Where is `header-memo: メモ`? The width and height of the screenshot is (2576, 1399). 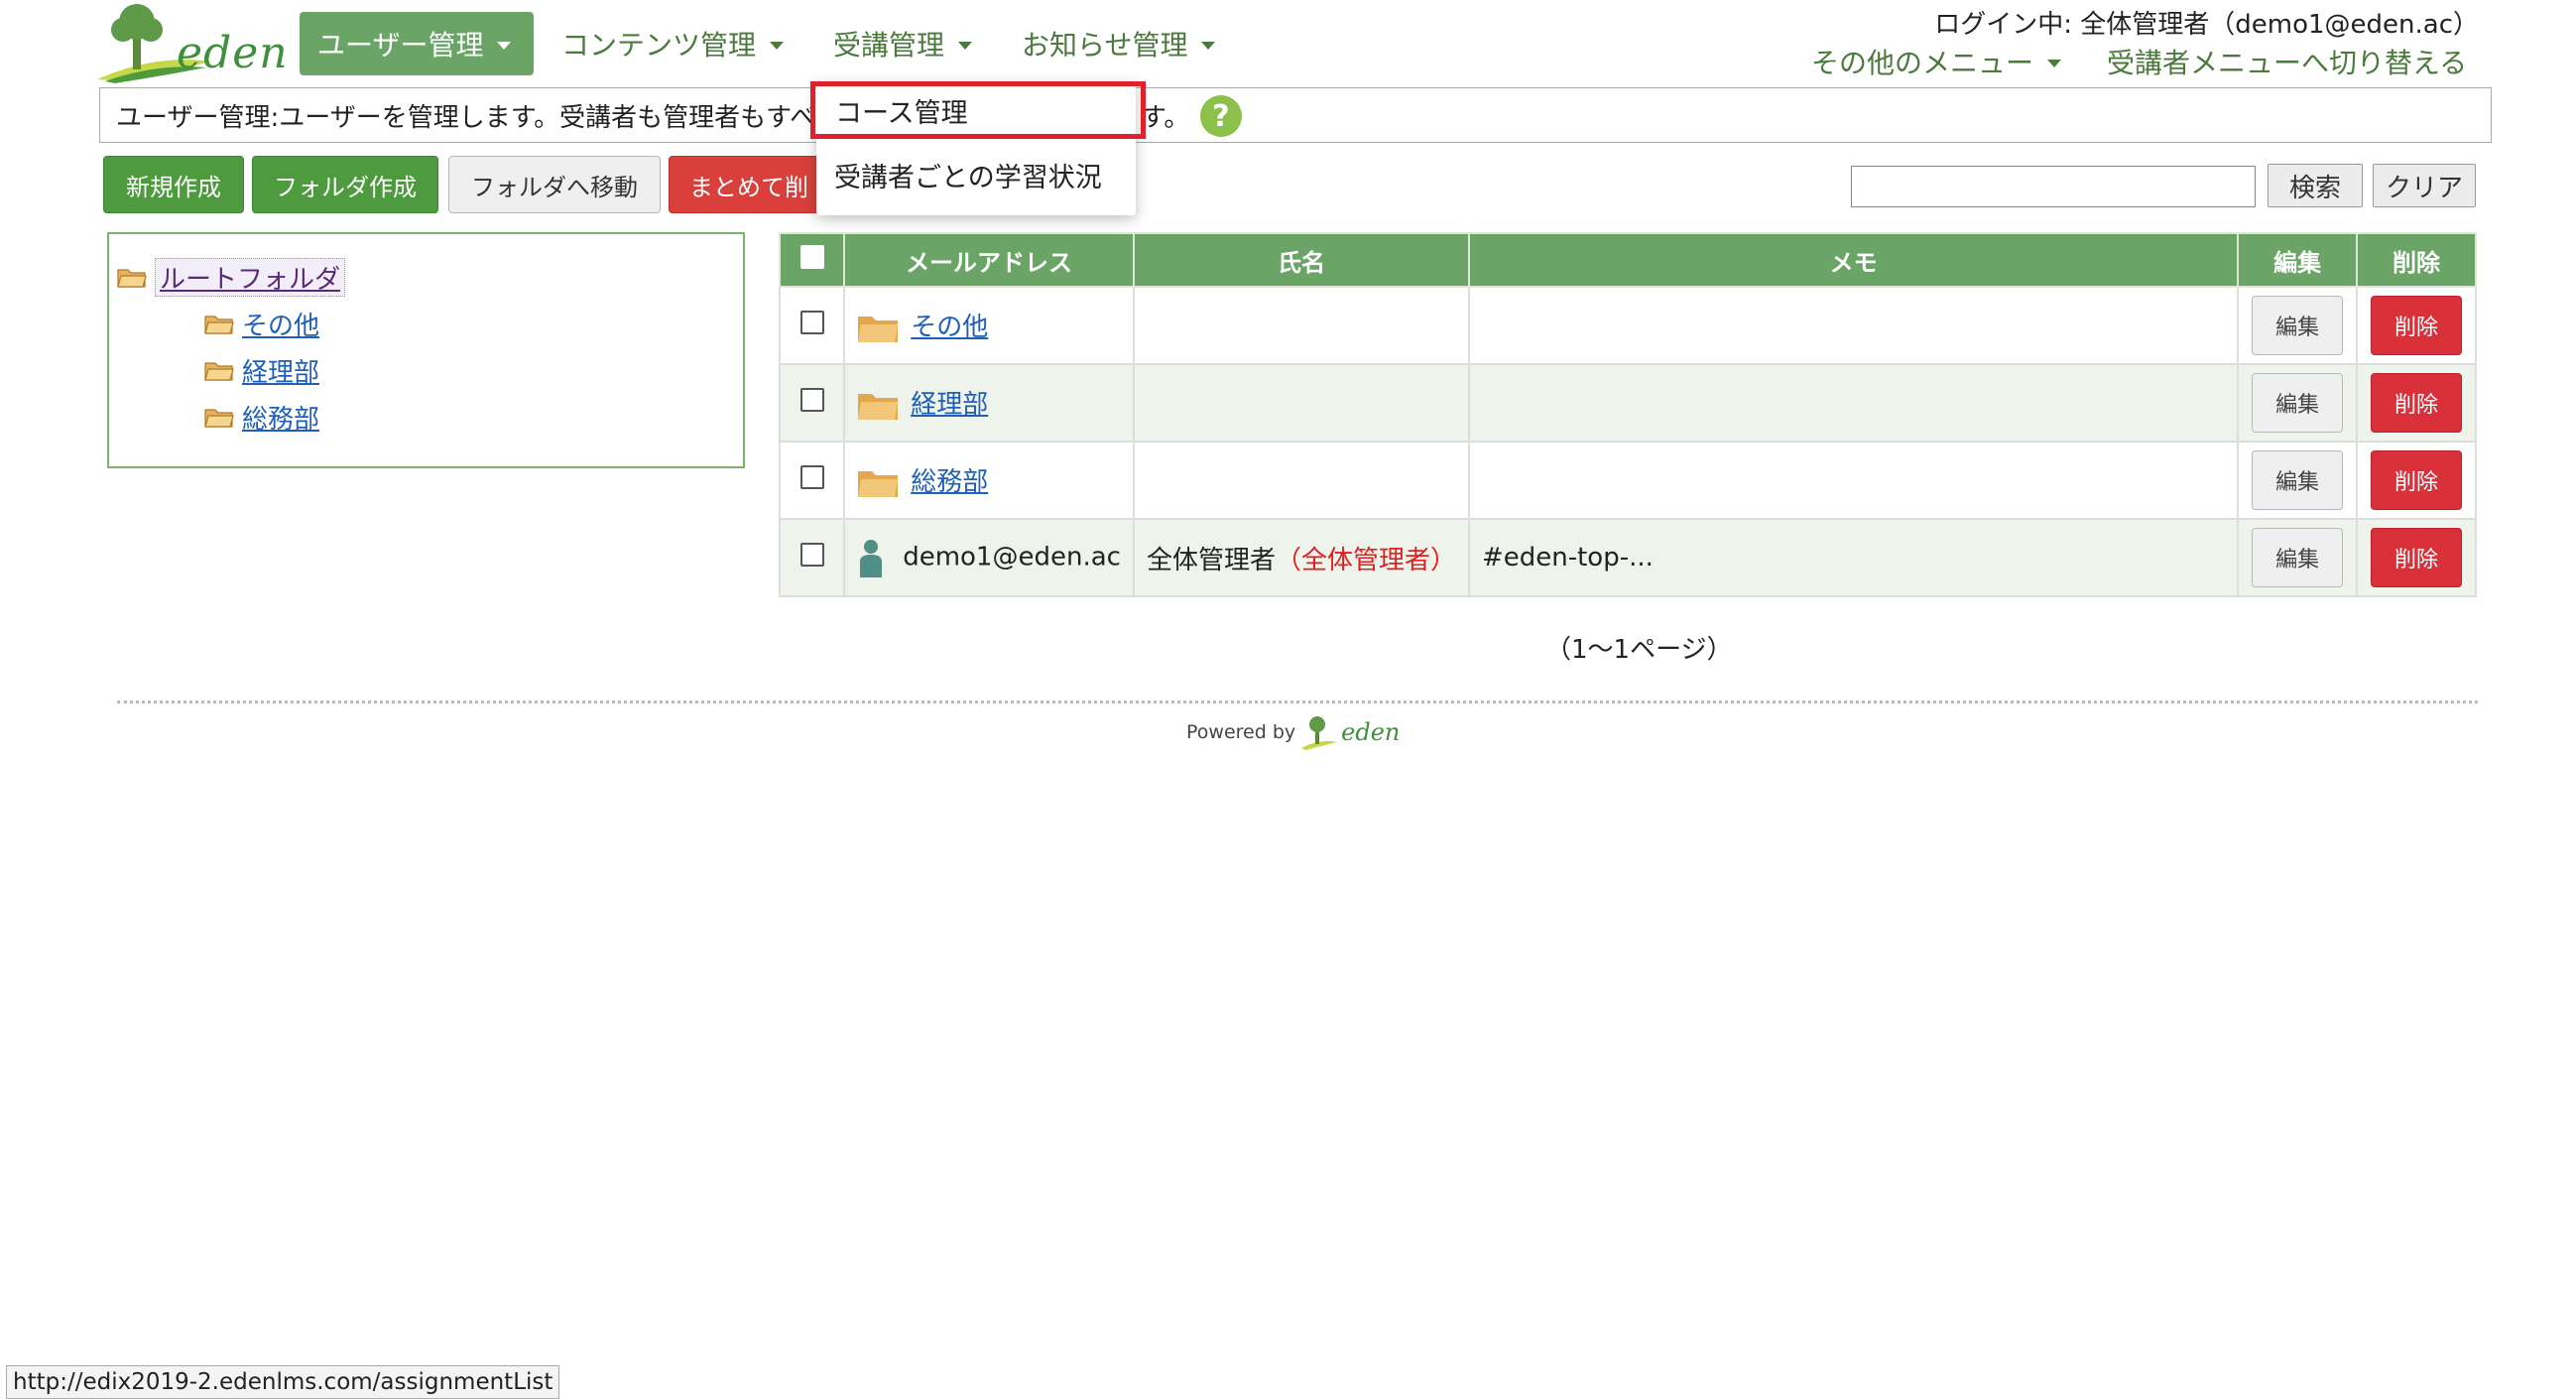 header-memo: メモ is located at coordinates (1853, 260).